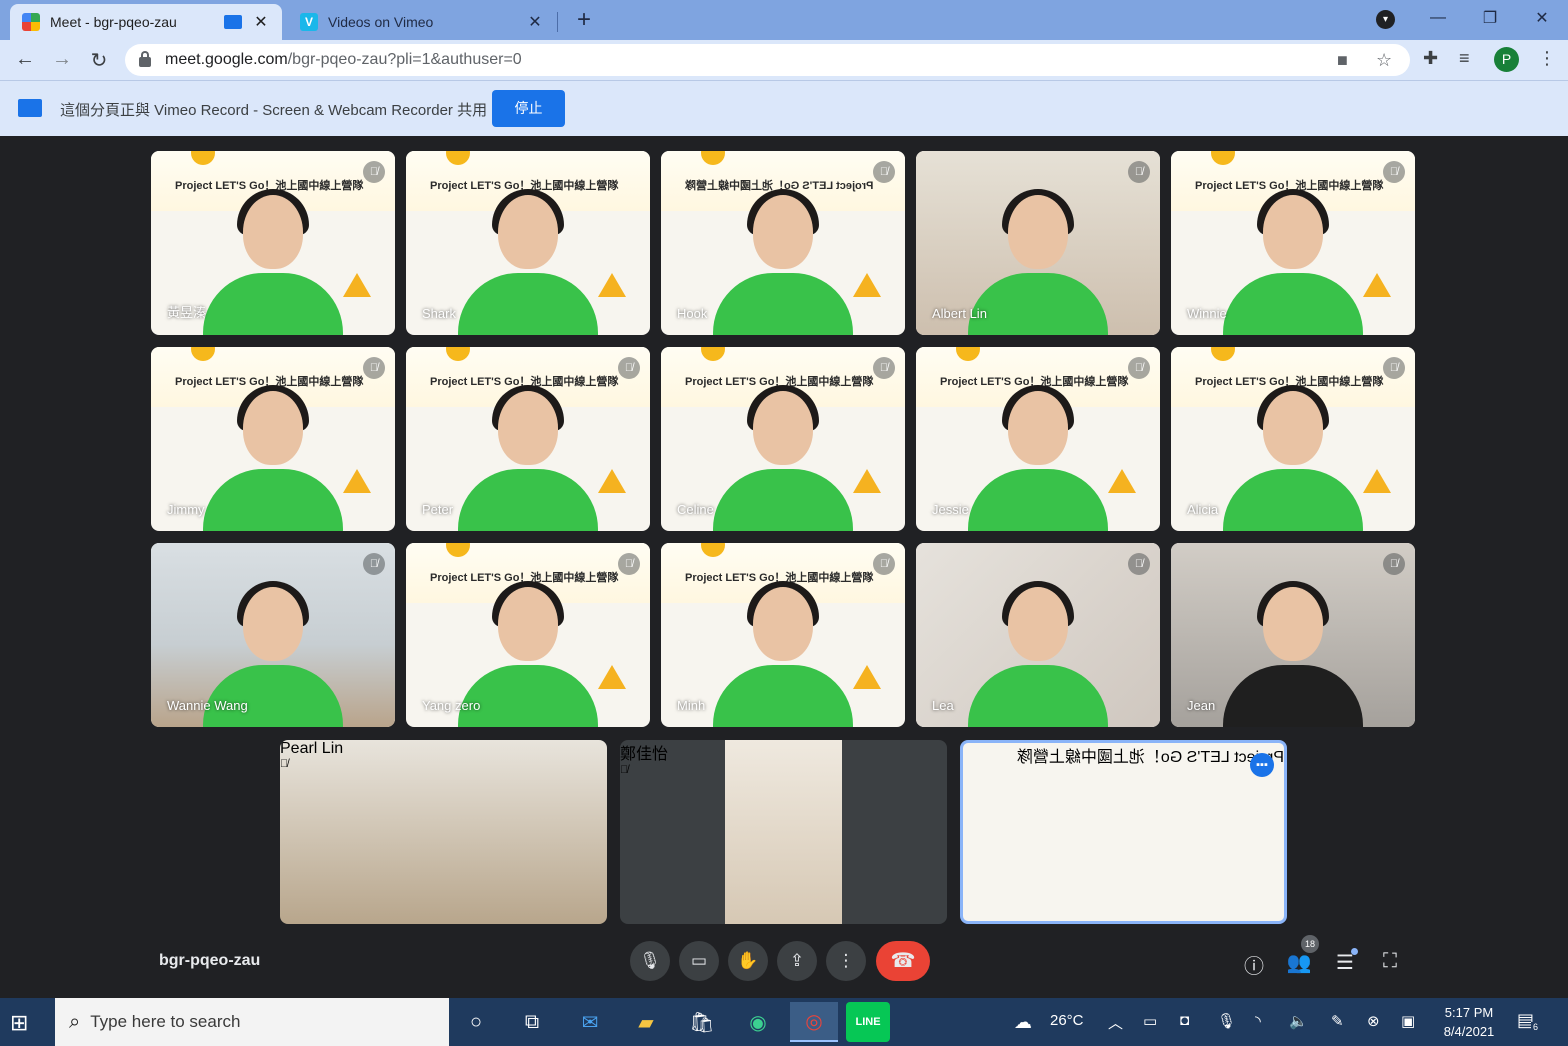  I want to click on back-icon: ←, so click(25, 59).